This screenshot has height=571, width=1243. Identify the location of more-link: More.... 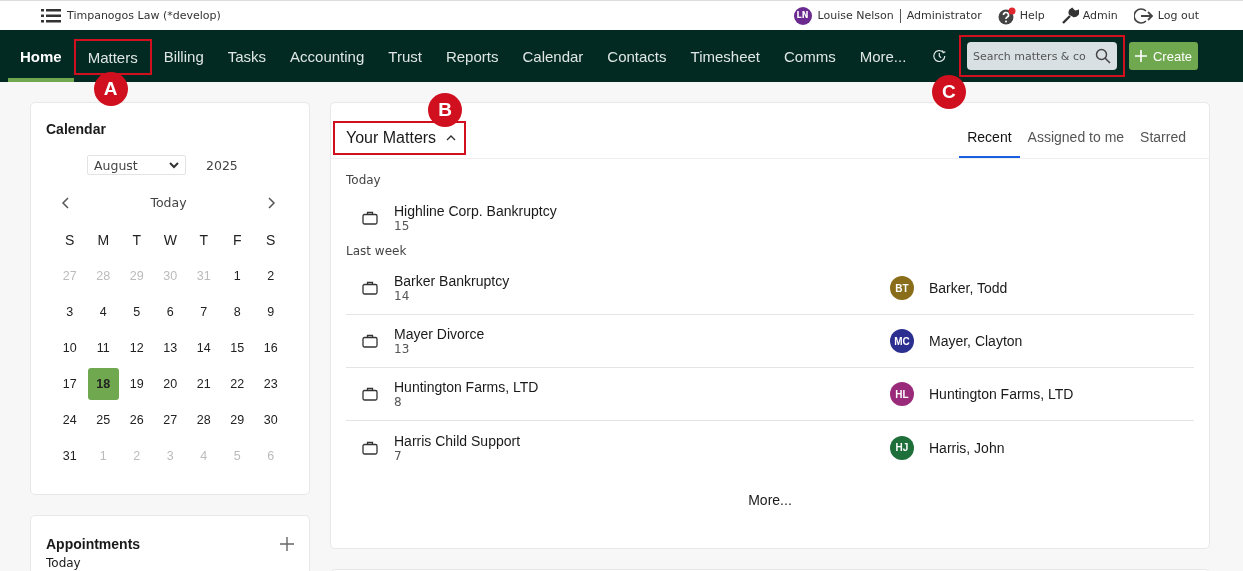
(770, 500).